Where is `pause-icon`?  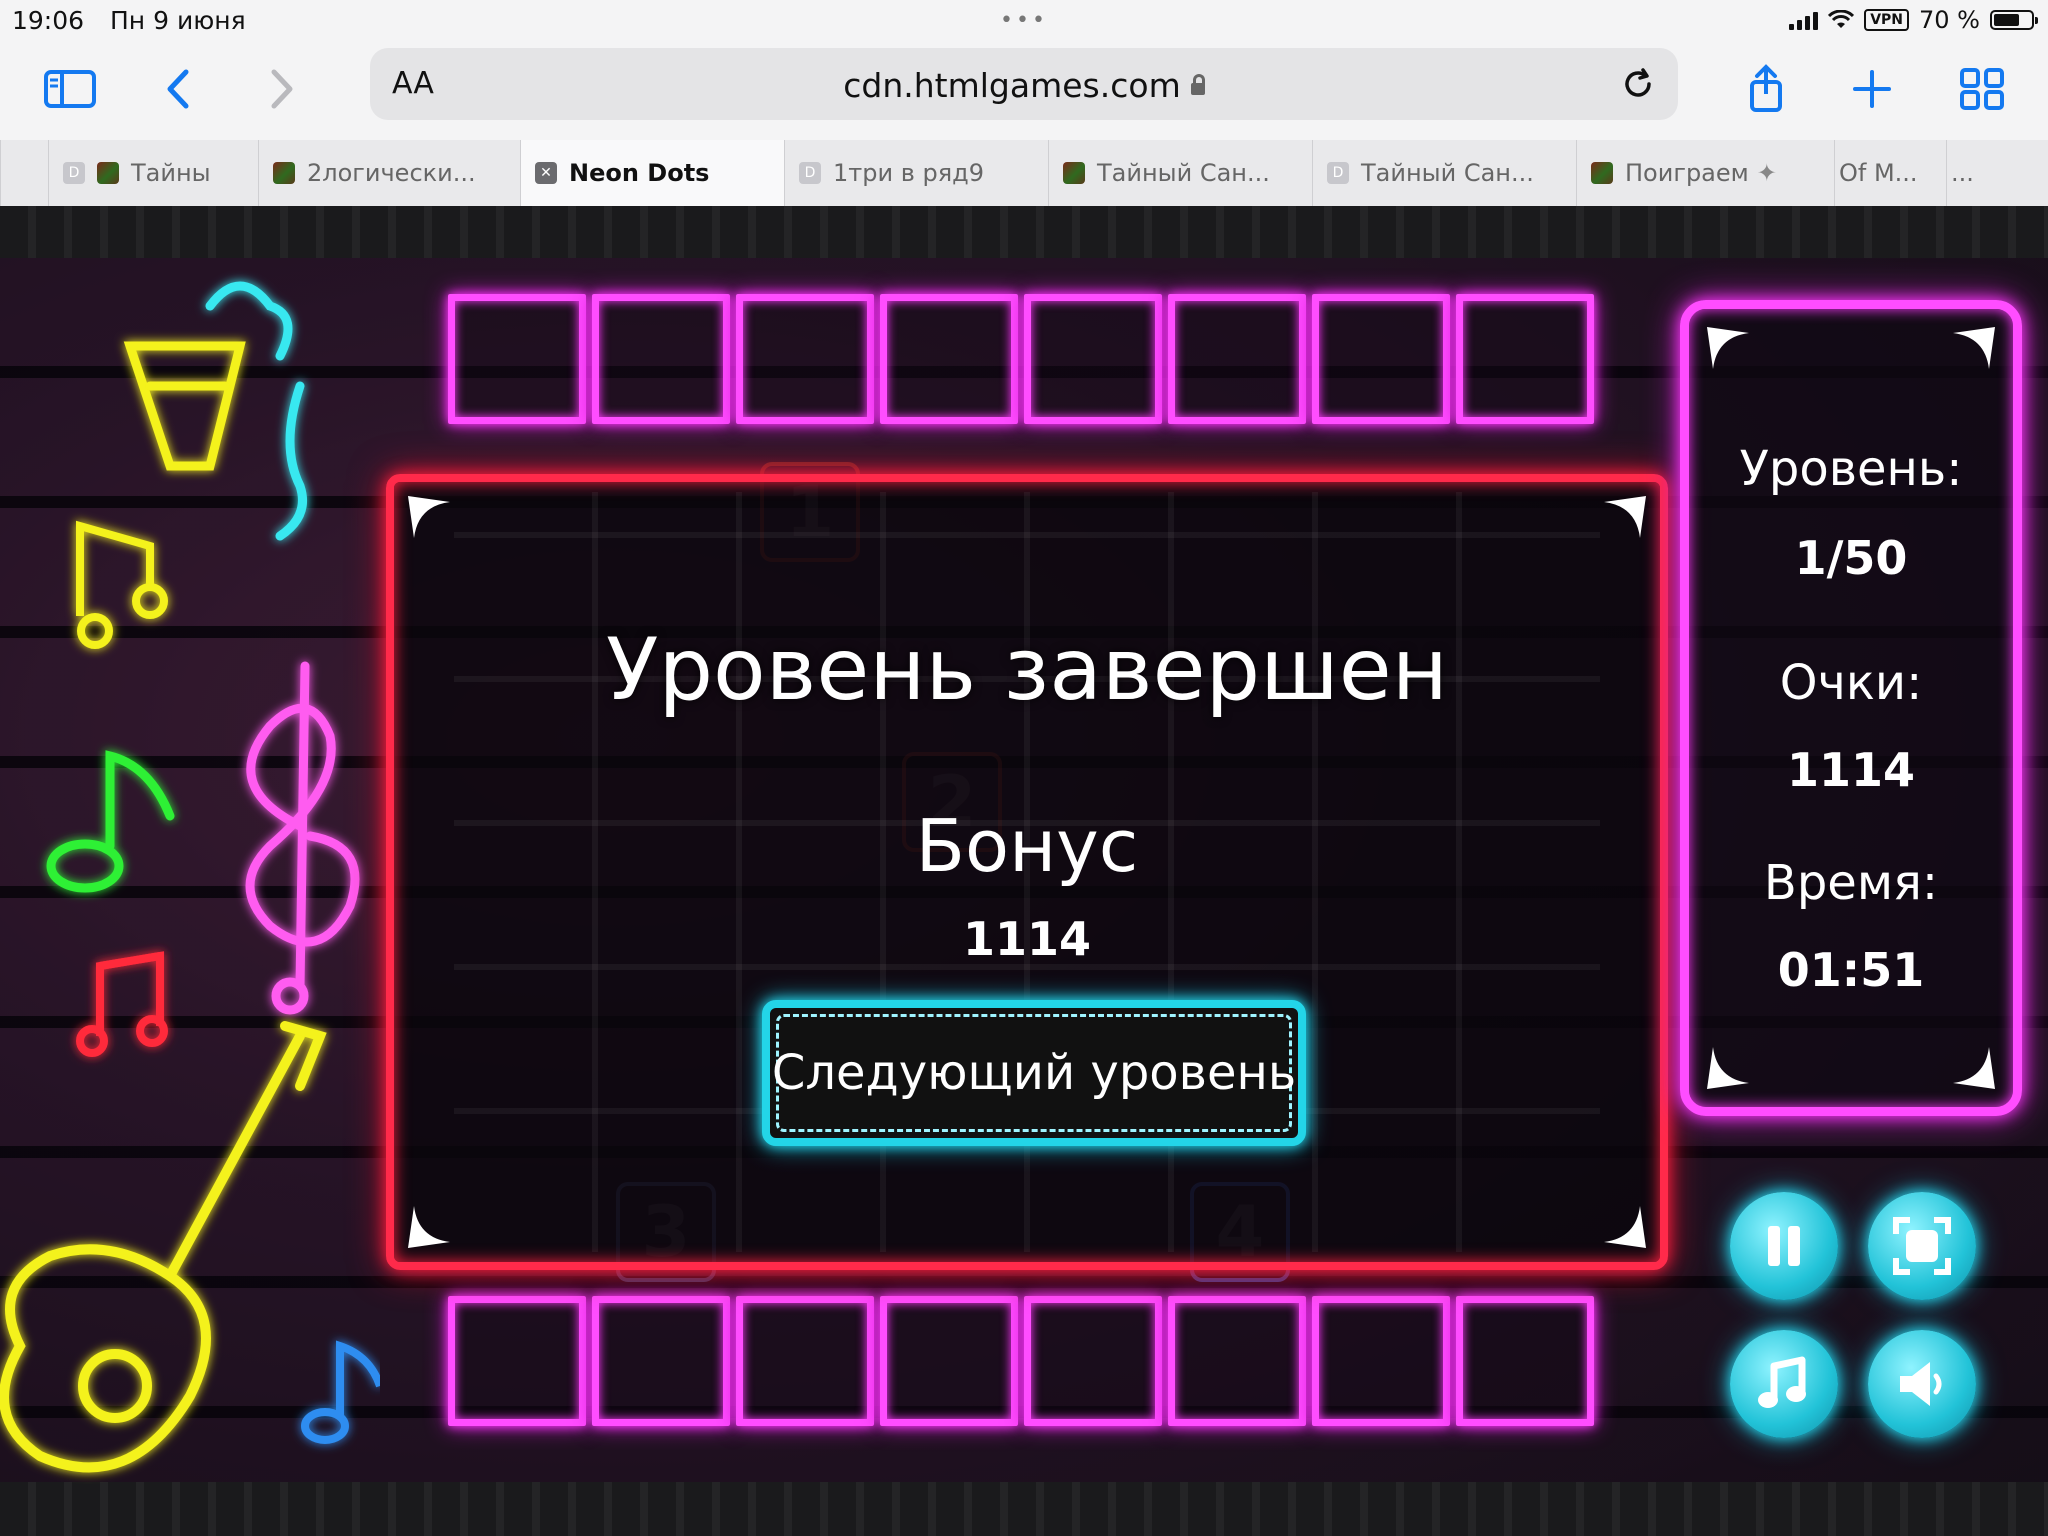
pause-icon is located at coordinates (1784, 1246).